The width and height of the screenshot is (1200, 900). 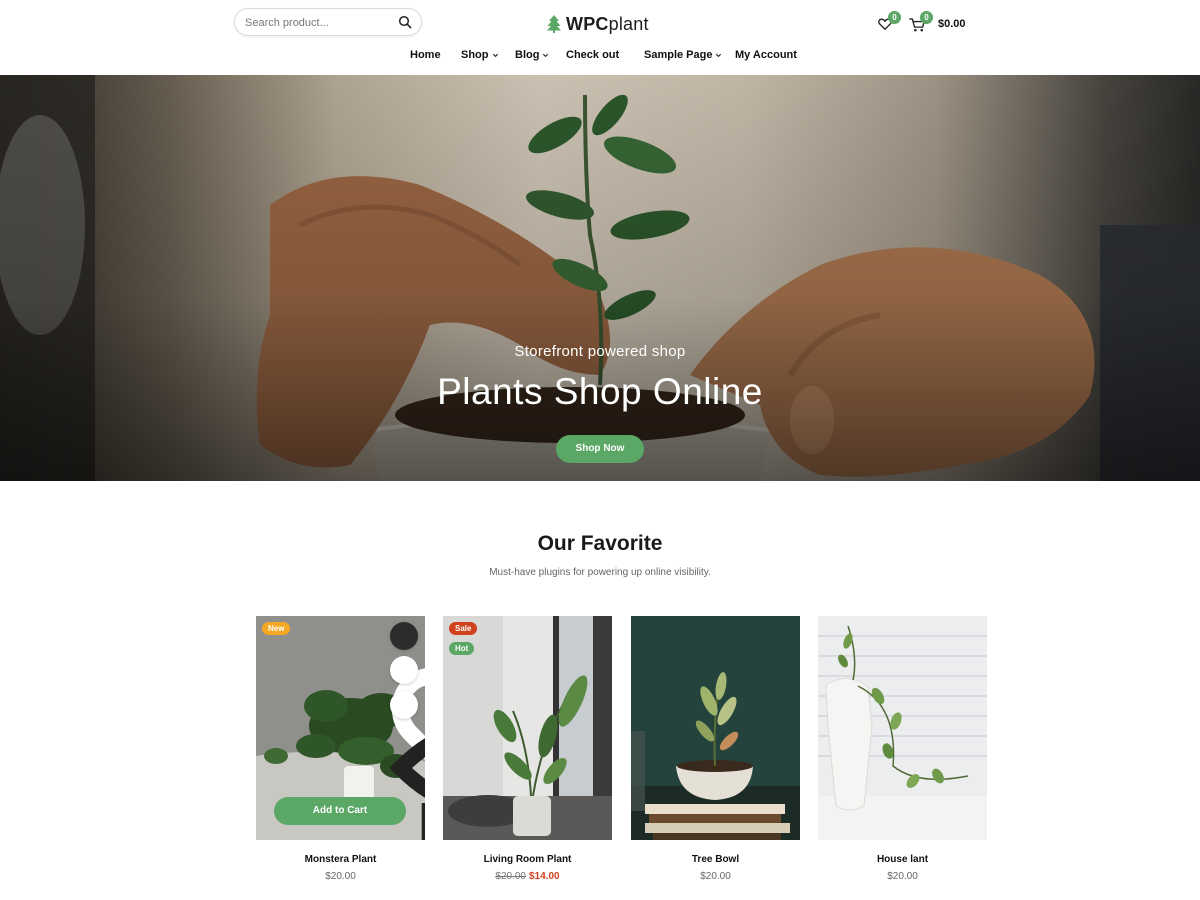 What do you see at coordinates (683, 55) in the screenshot?
I see `nav-item-sample-page: Sample Page` at bounding box center [683, 55].